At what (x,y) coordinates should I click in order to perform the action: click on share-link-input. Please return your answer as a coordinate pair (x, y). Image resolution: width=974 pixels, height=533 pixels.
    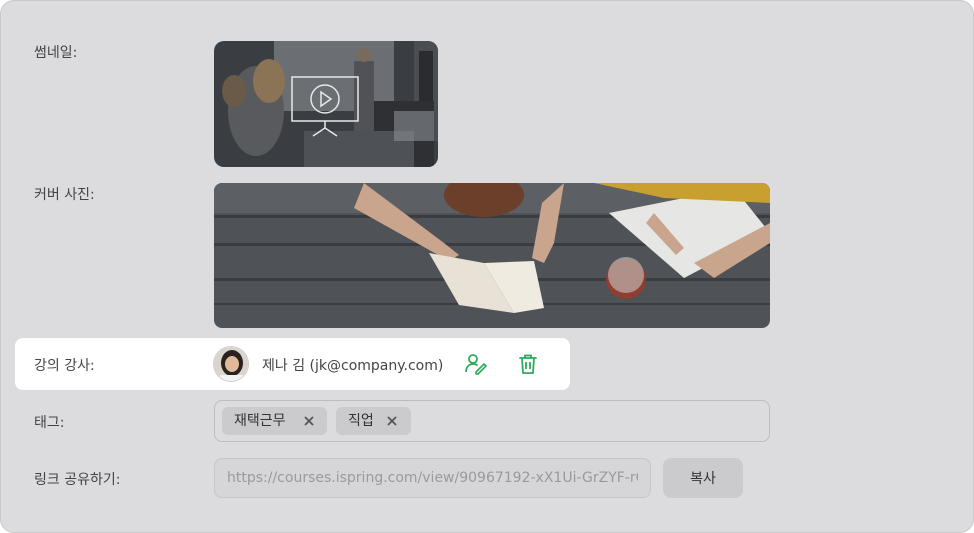
    Looking at the image, I should click on (432, 478).